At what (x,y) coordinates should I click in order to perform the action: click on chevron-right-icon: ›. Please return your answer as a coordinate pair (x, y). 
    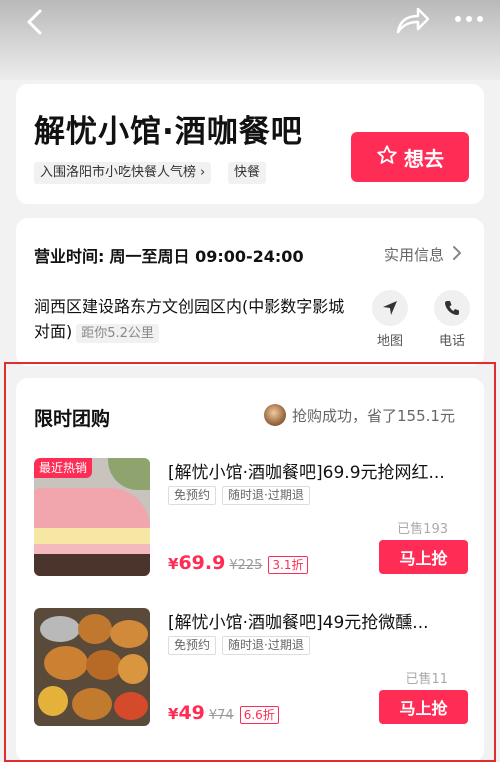
    Looking at the image, I should click on (203, 172).